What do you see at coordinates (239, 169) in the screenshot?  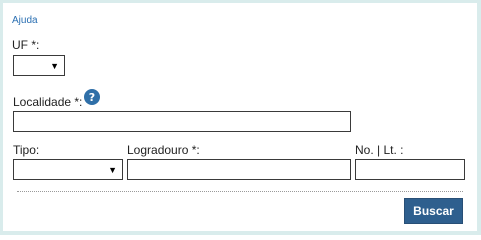 I see `logradouro-input` at bounding box center [239, 169].